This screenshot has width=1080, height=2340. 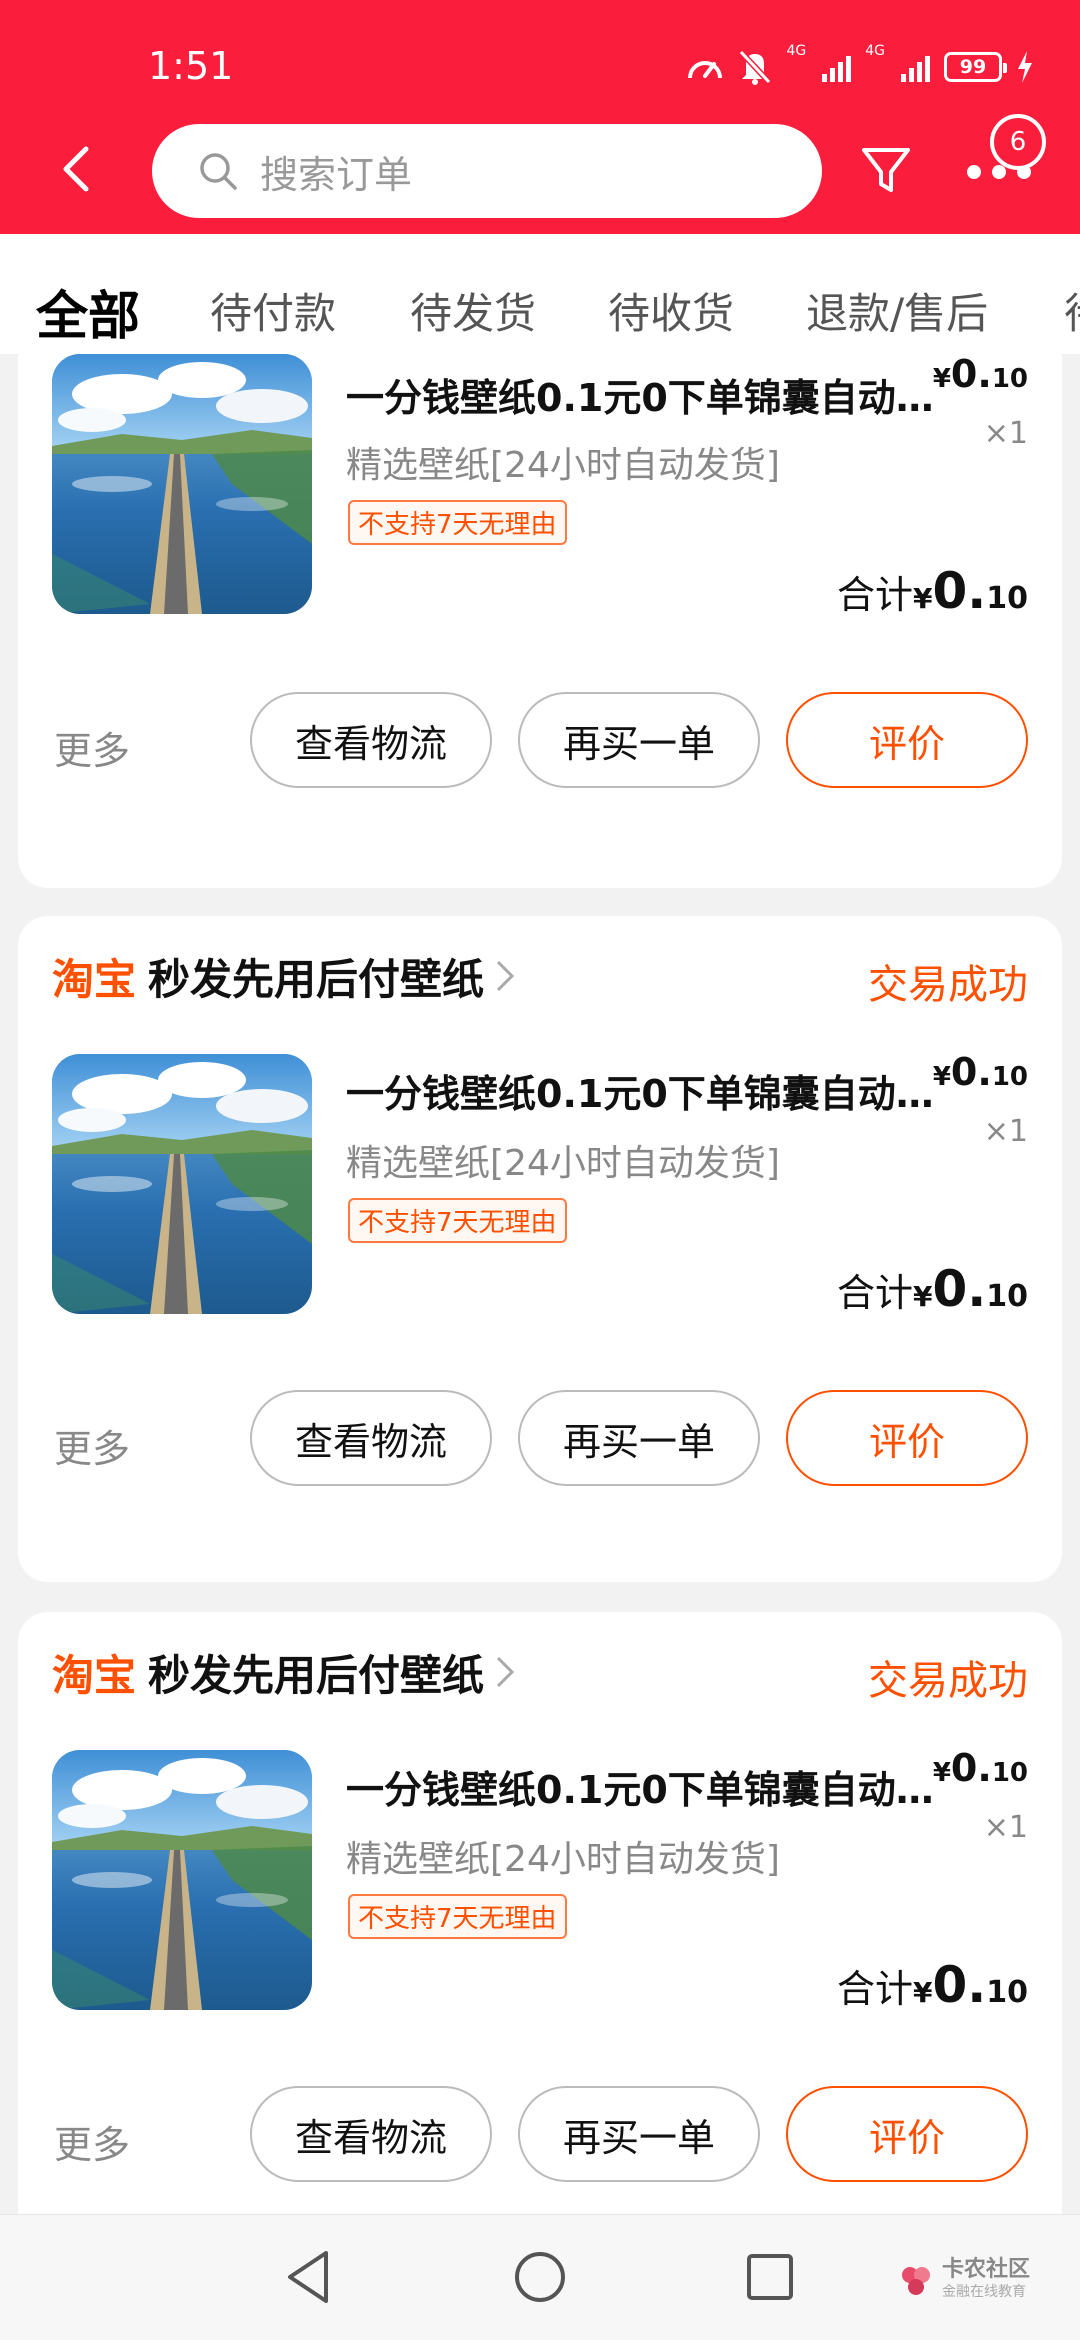 I want to click on back-arrow-icon, so click(x=76, y=169).